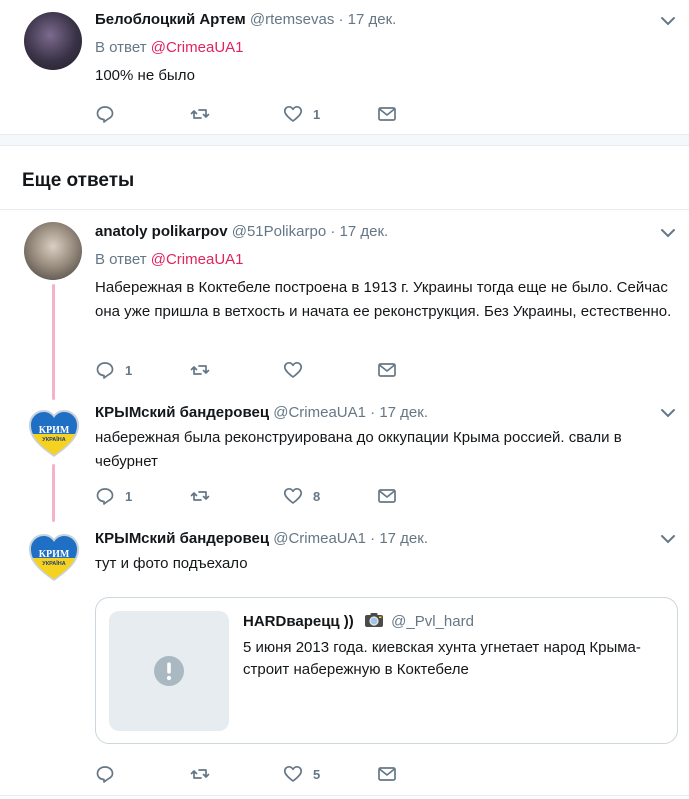 Image resolution: width=689 pixels, height=799 pixels. I want to click on like-button: 1, so click(301, 114).